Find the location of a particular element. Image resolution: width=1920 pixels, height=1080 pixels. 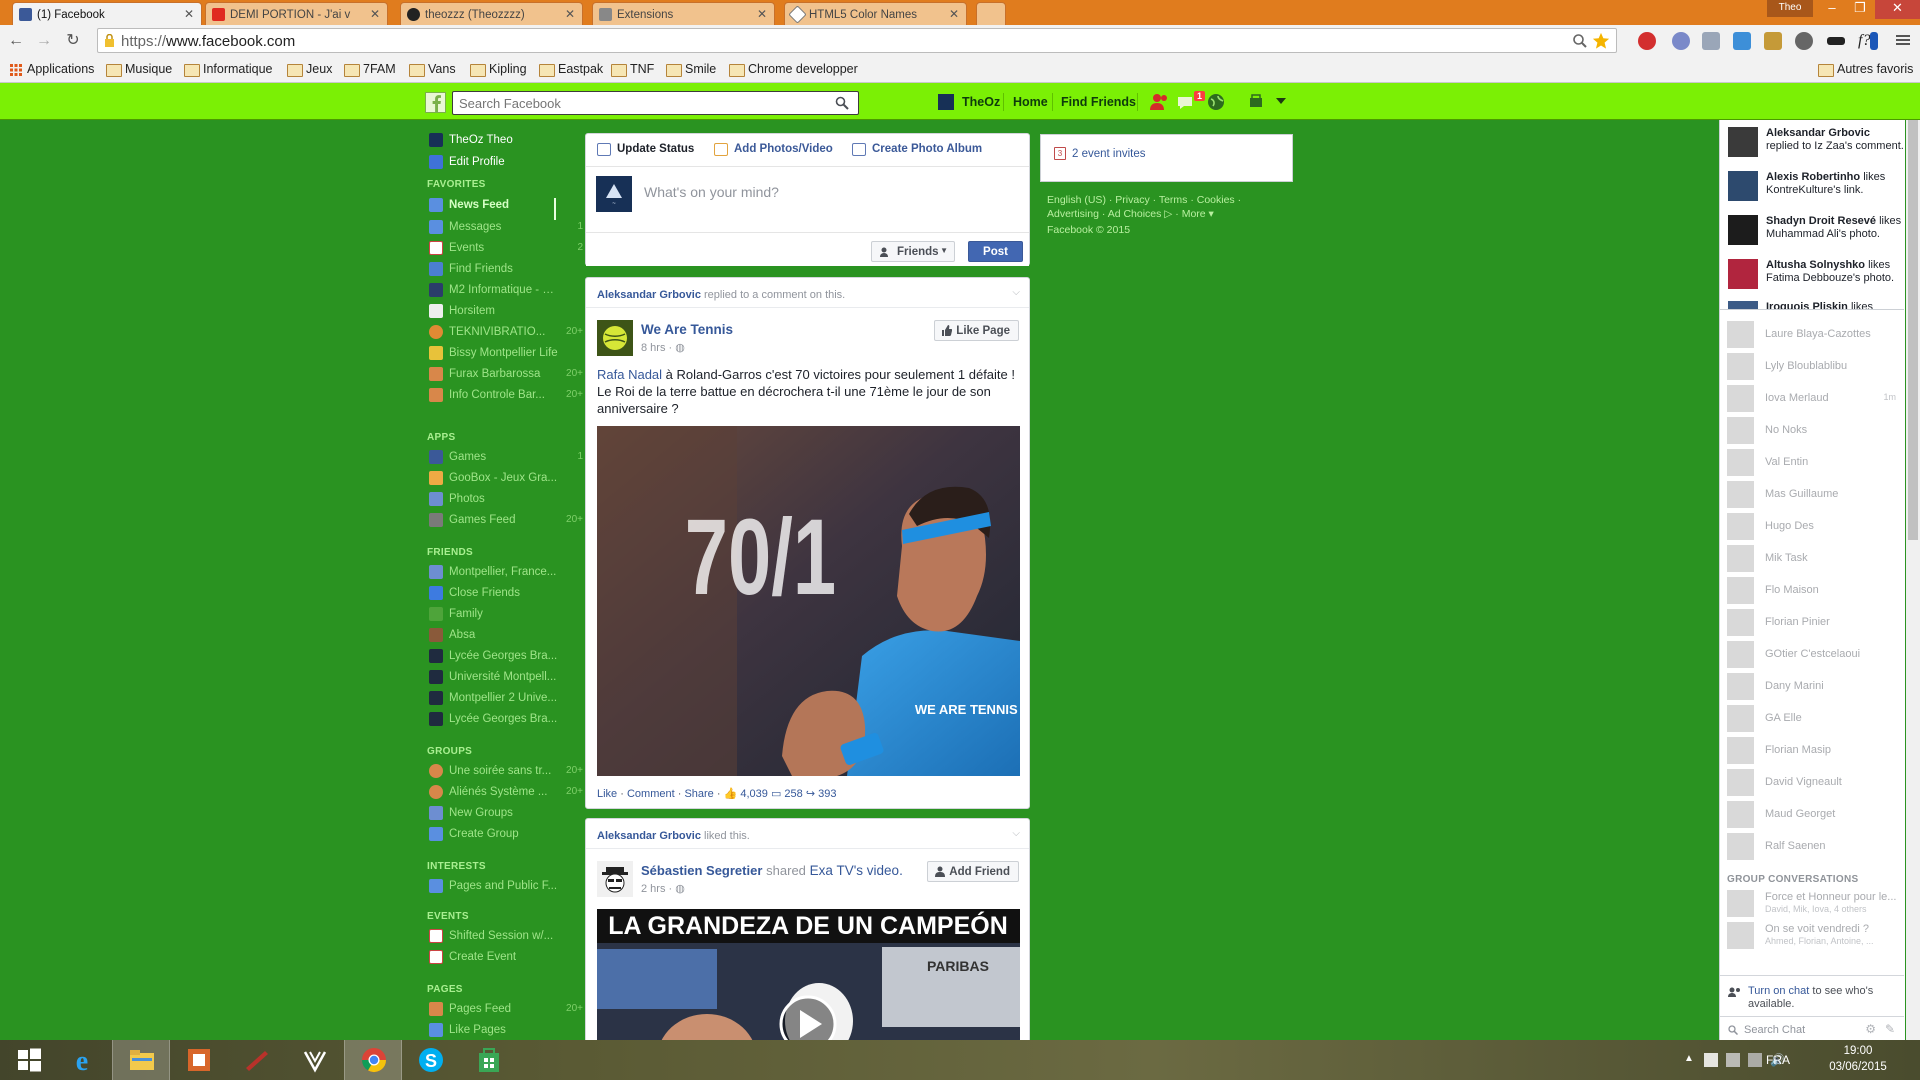

sidebar-item-friend-list: Absa is located at coordinates (505, 636).